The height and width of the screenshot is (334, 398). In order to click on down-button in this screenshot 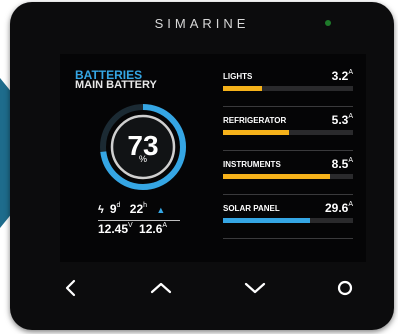, I will do `click(255, 288)`.